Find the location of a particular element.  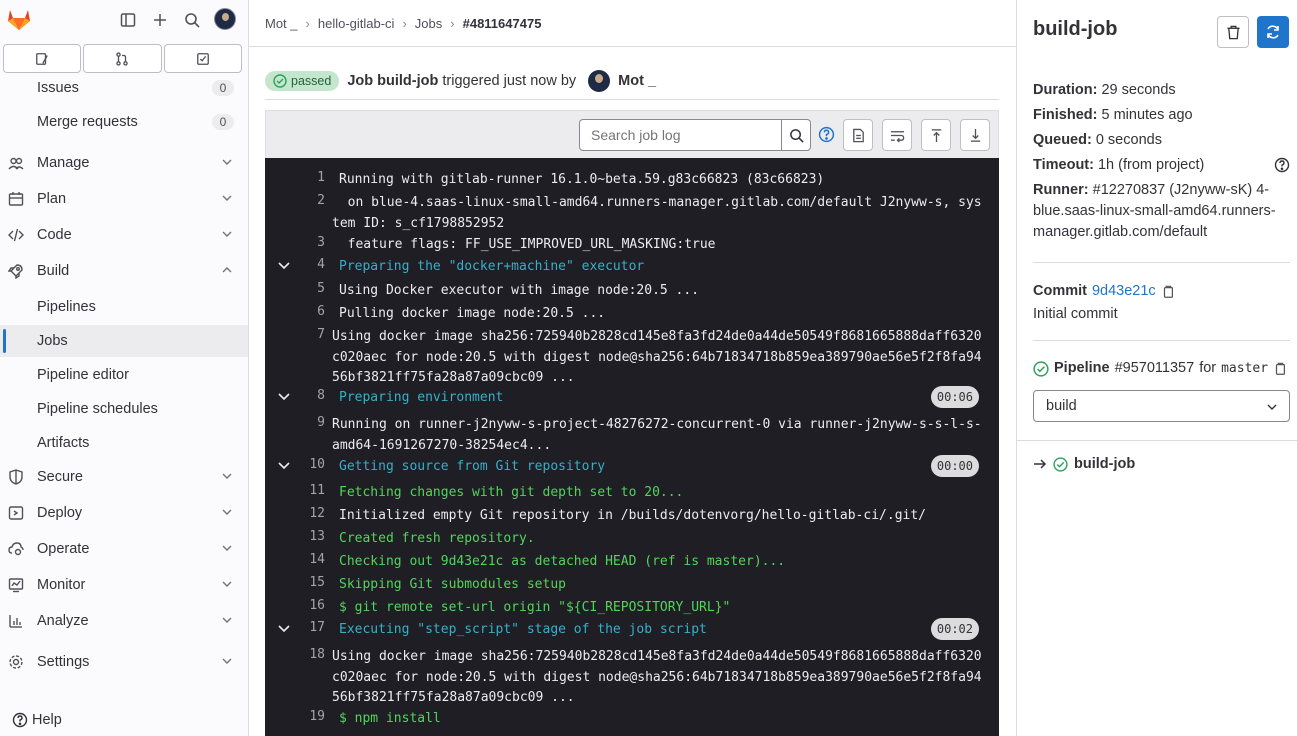

help-button: Help is located at coordinates (37, 720).